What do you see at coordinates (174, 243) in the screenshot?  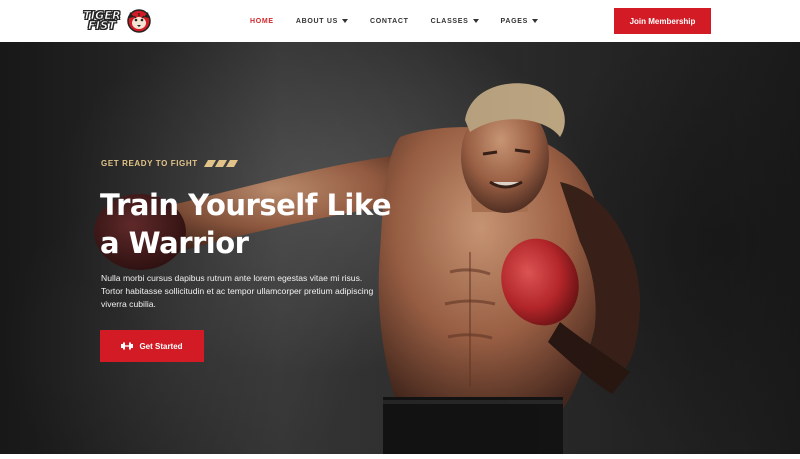 I see `hero-title-line-2: a Warrior` at bounding box center [174, 243].